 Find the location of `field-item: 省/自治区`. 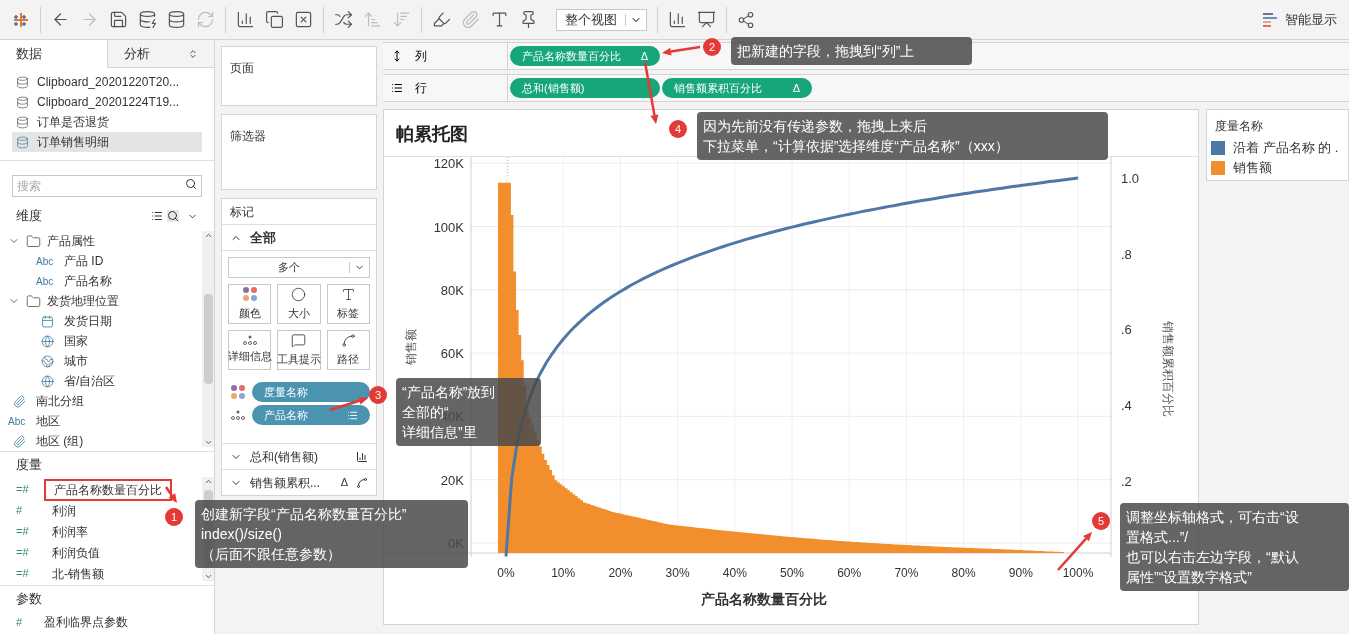

field-item: 省/自治区 is located at coordinates (90, 381).